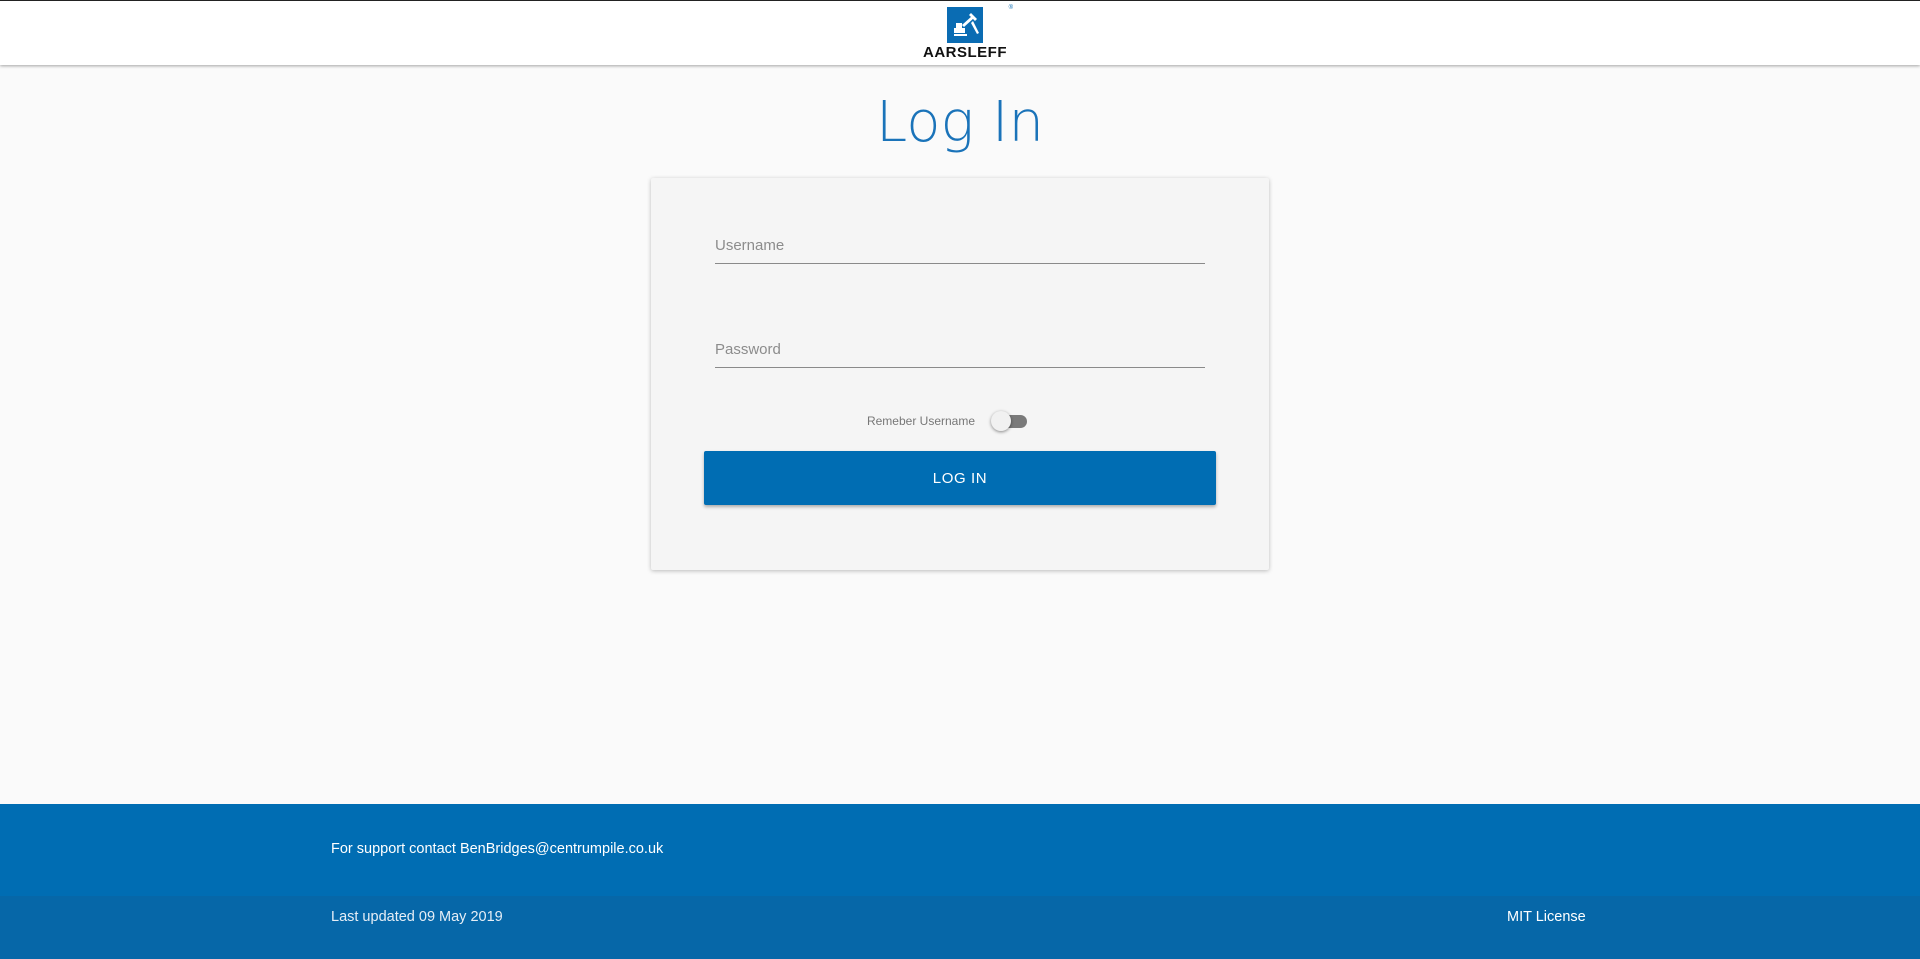 The image size is (1920, 959). I want to click on login-button: LOG IN, so click(960, 478).